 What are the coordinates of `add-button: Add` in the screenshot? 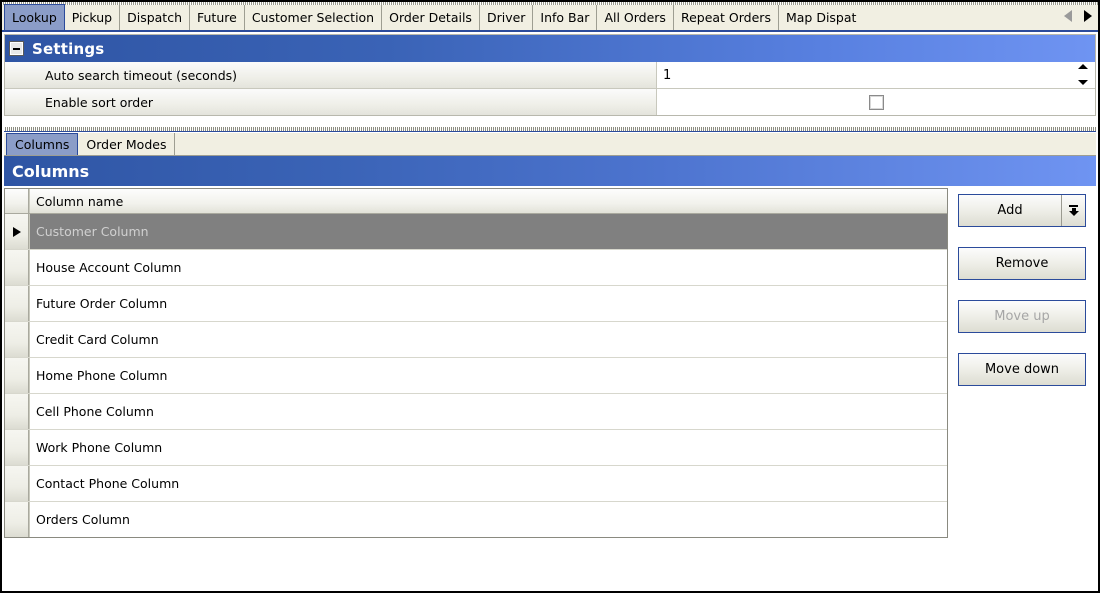 It's located at (1022, 210).